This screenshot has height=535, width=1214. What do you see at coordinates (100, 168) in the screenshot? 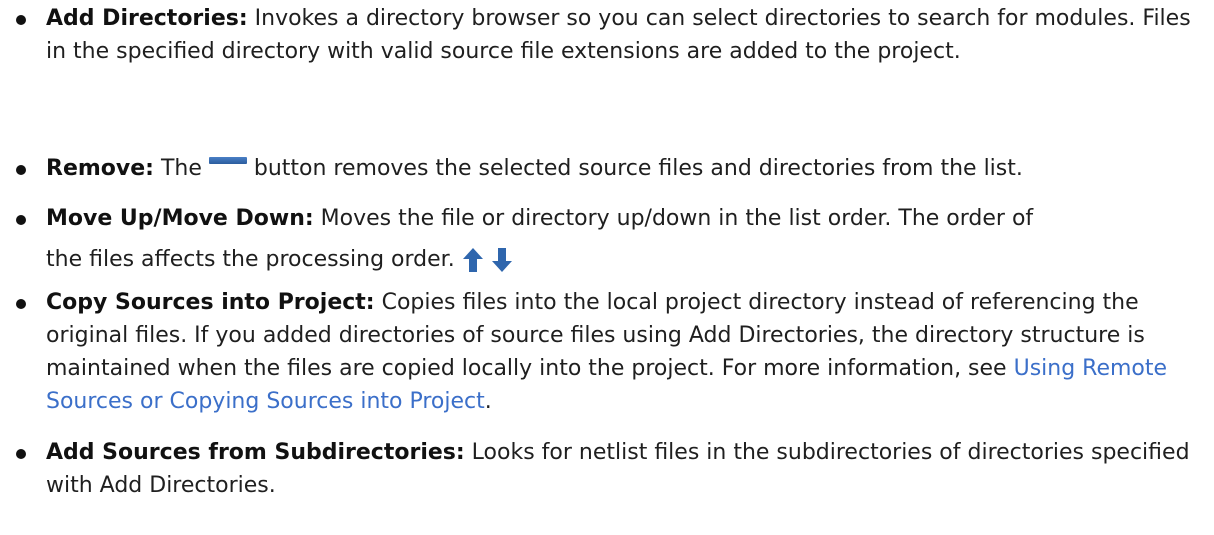
I see `term-remove: Remove:` at bounding box center [100, 168].